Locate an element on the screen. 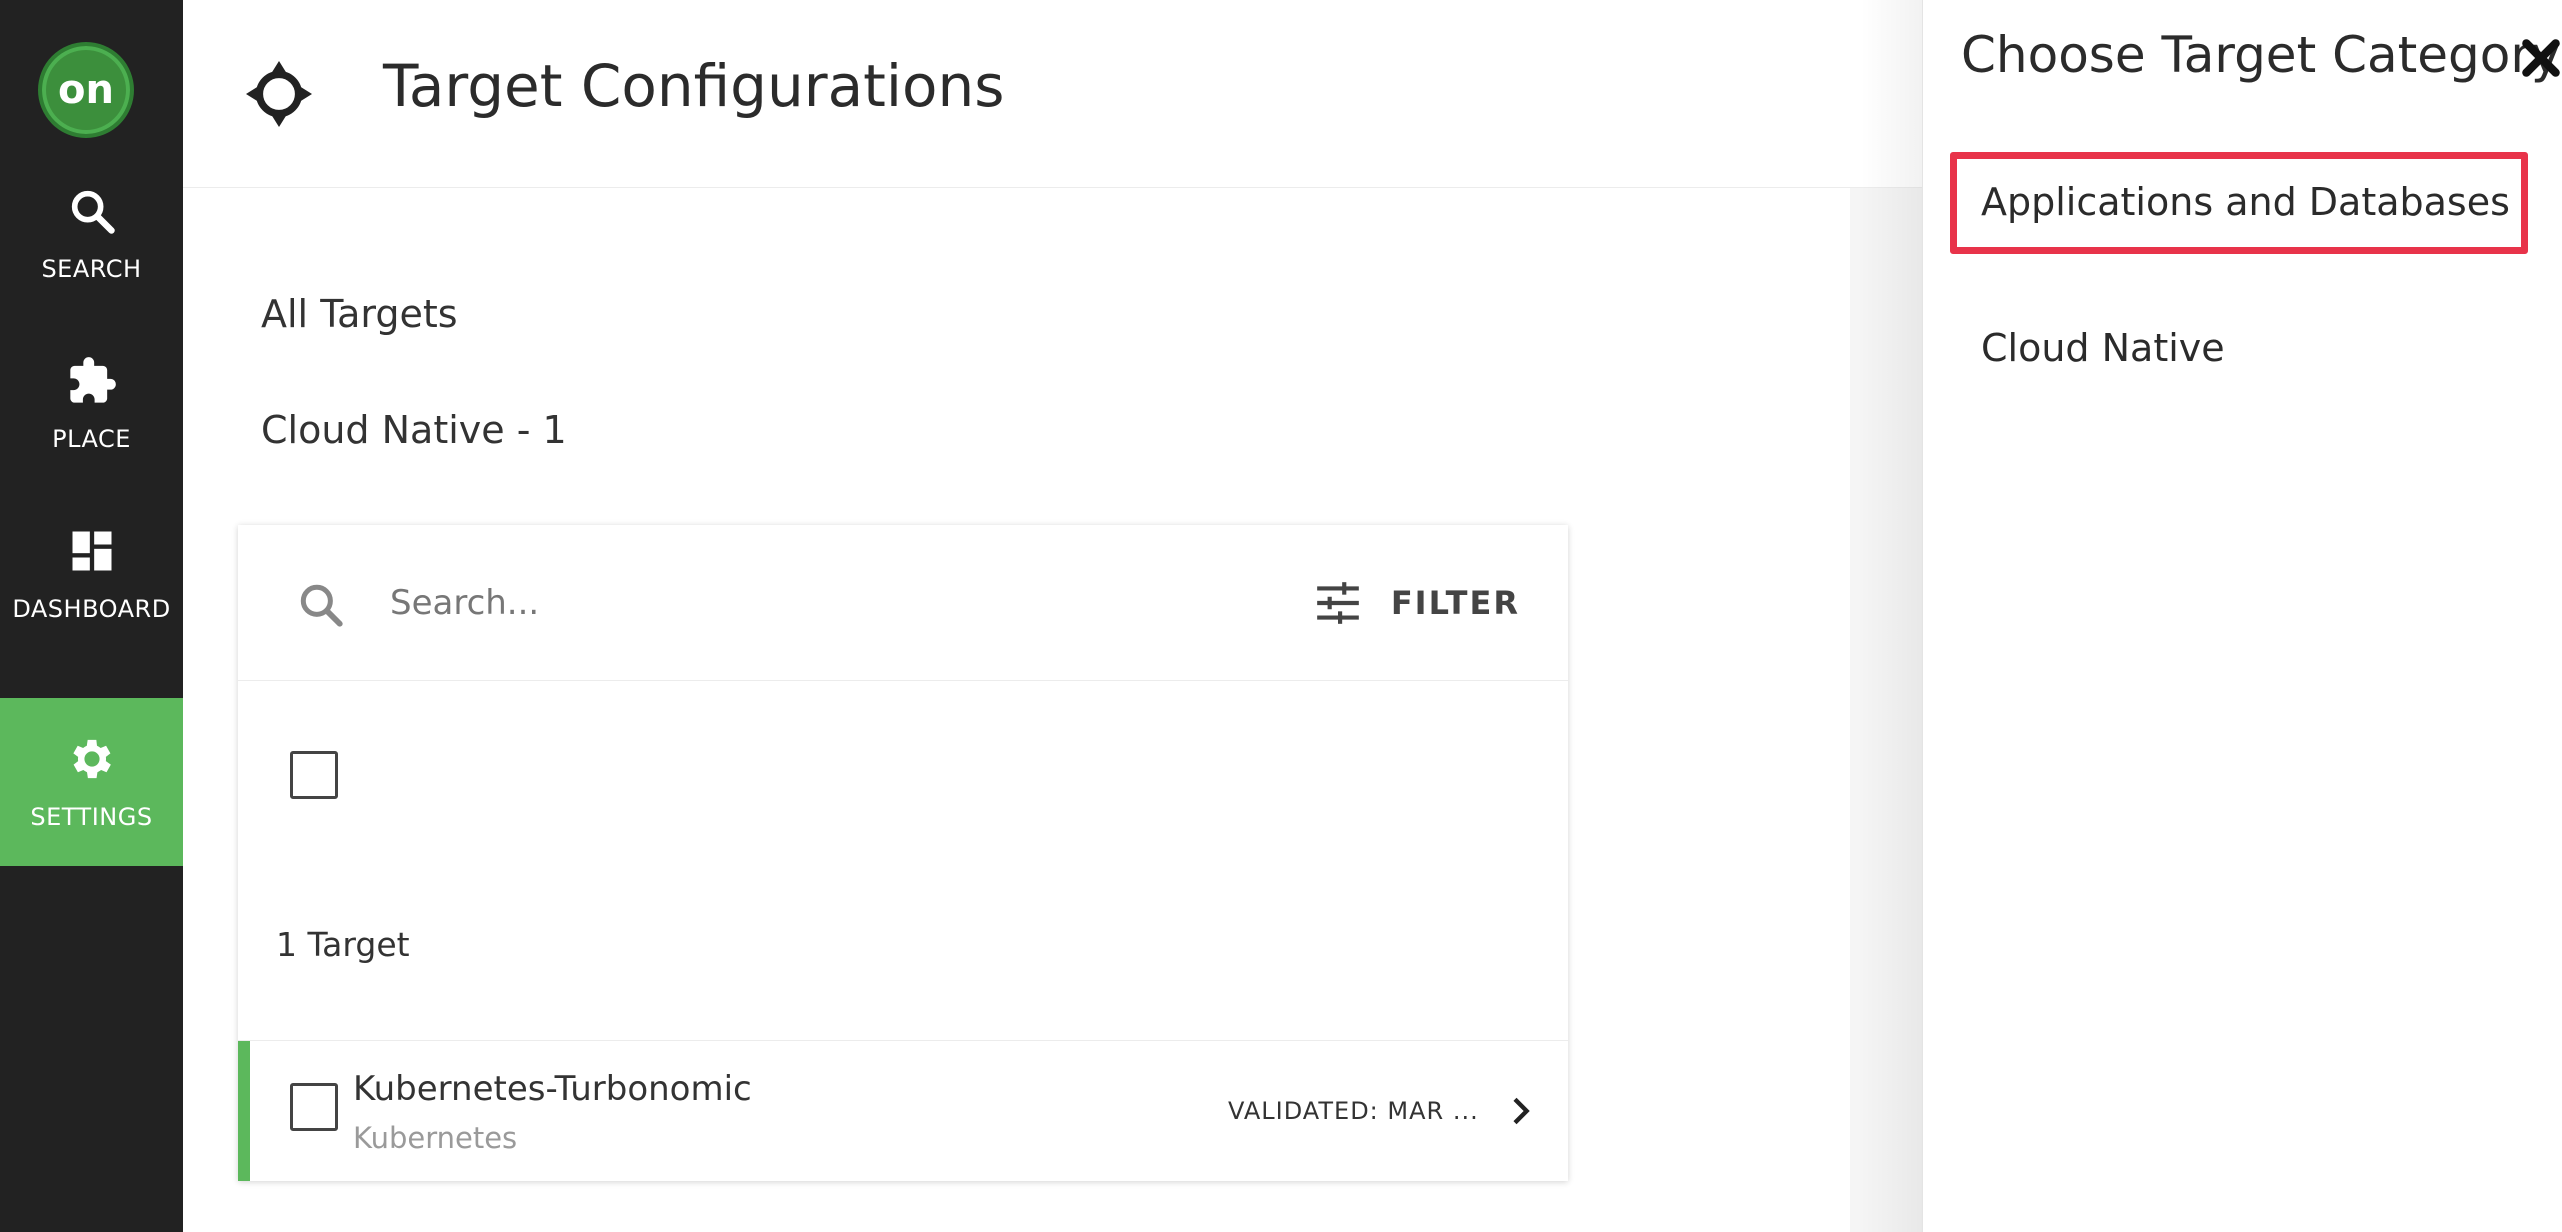 This screenshot has height=1232, width=2562. logo: on is located at coordinates (86, 90).